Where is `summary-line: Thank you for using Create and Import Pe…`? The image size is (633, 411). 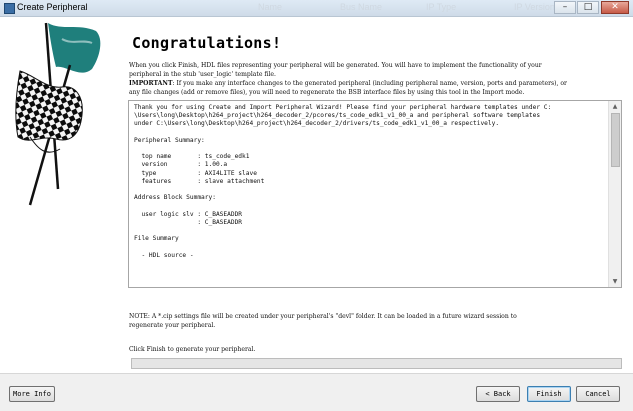 summary-line: Thank you for using Create and Import Pe… is located at coordinates (343, 107).